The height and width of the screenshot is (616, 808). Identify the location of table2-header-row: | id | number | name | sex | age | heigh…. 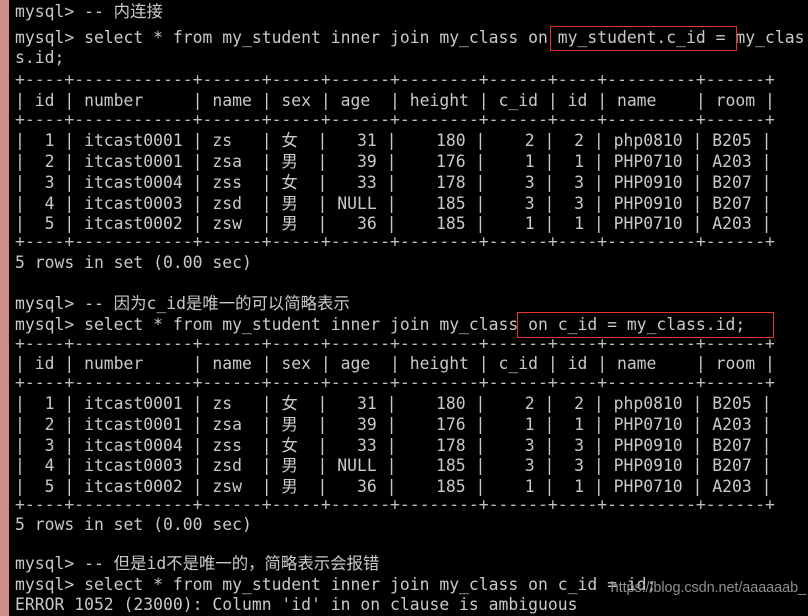
(395, 363).